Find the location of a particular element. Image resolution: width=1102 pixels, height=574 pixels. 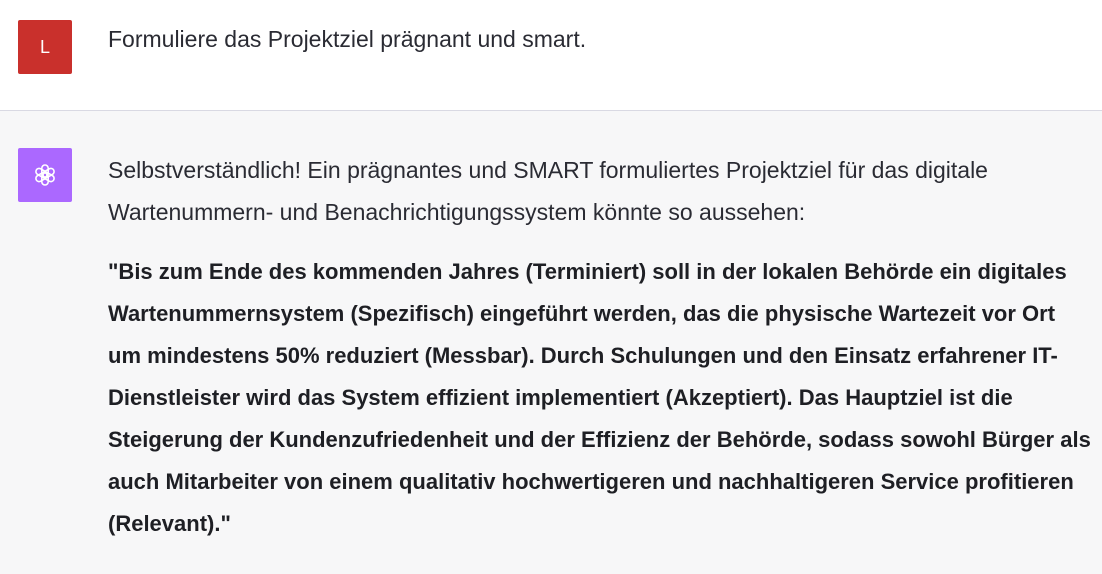

user-avatar: L is located at coordinates (45, 47).